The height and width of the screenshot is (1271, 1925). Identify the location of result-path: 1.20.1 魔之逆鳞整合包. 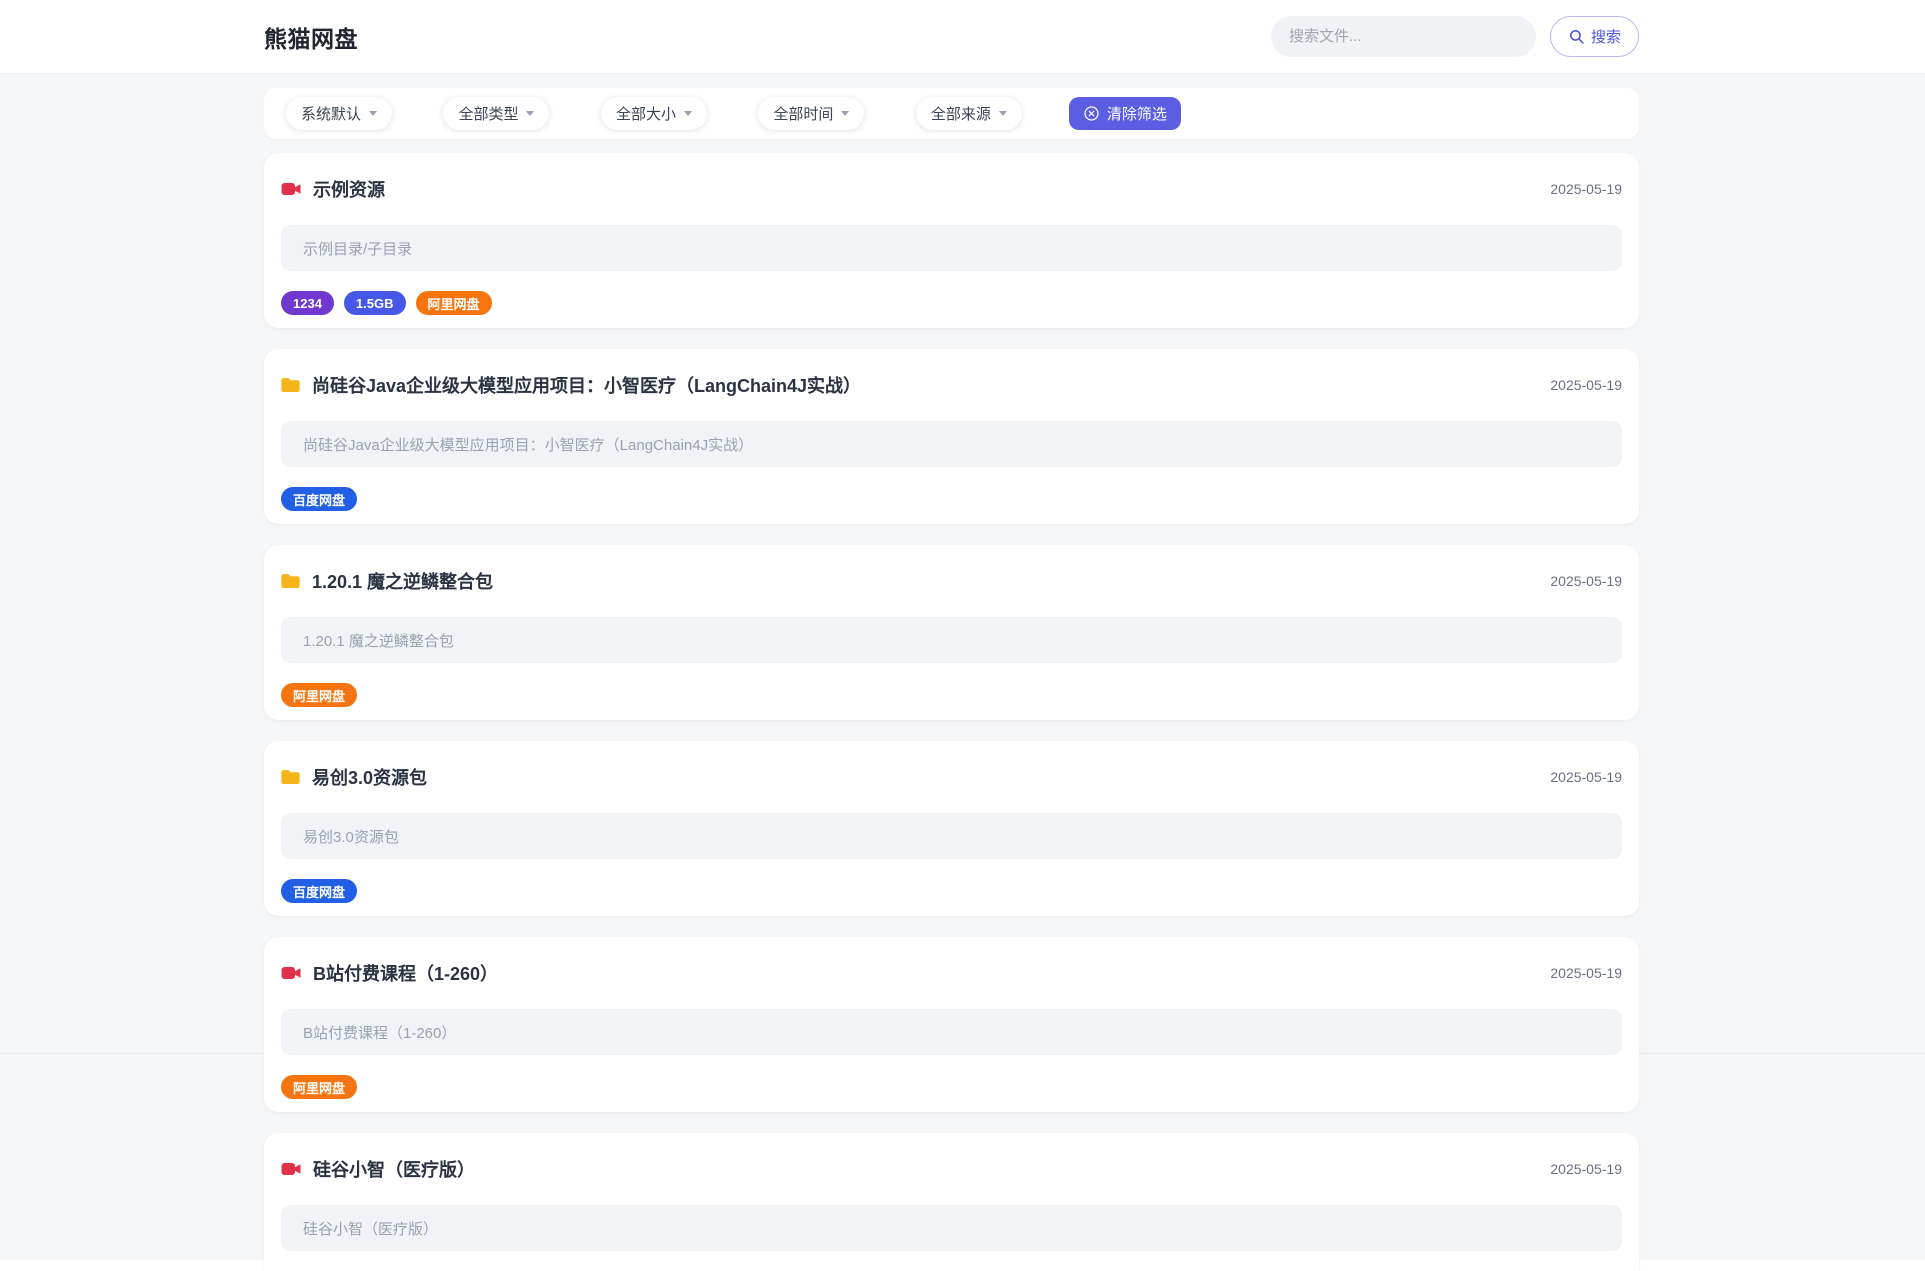
(951, 640).